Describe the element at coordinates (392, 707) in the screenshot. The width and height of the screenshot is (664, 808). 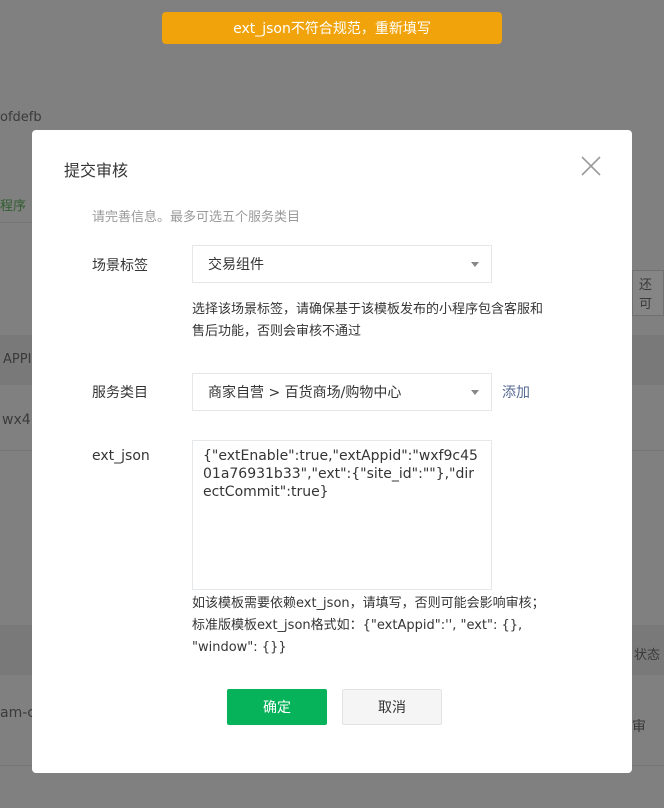
I see `cancel-button: 取消` at that location.